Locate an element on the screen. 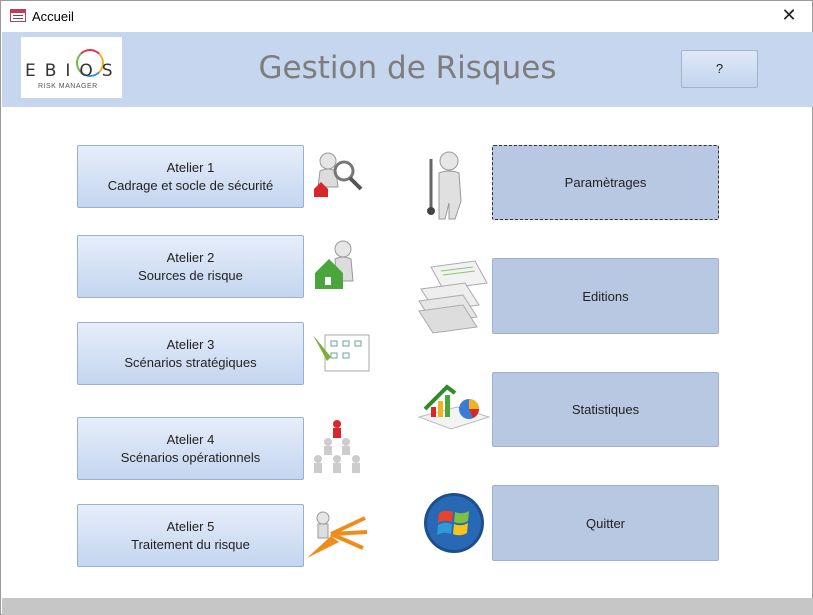 This screenshot has height=615, width=813. atelier-5-button: Atelier 5 Traitement du risque is located at coordinates (190, 535).